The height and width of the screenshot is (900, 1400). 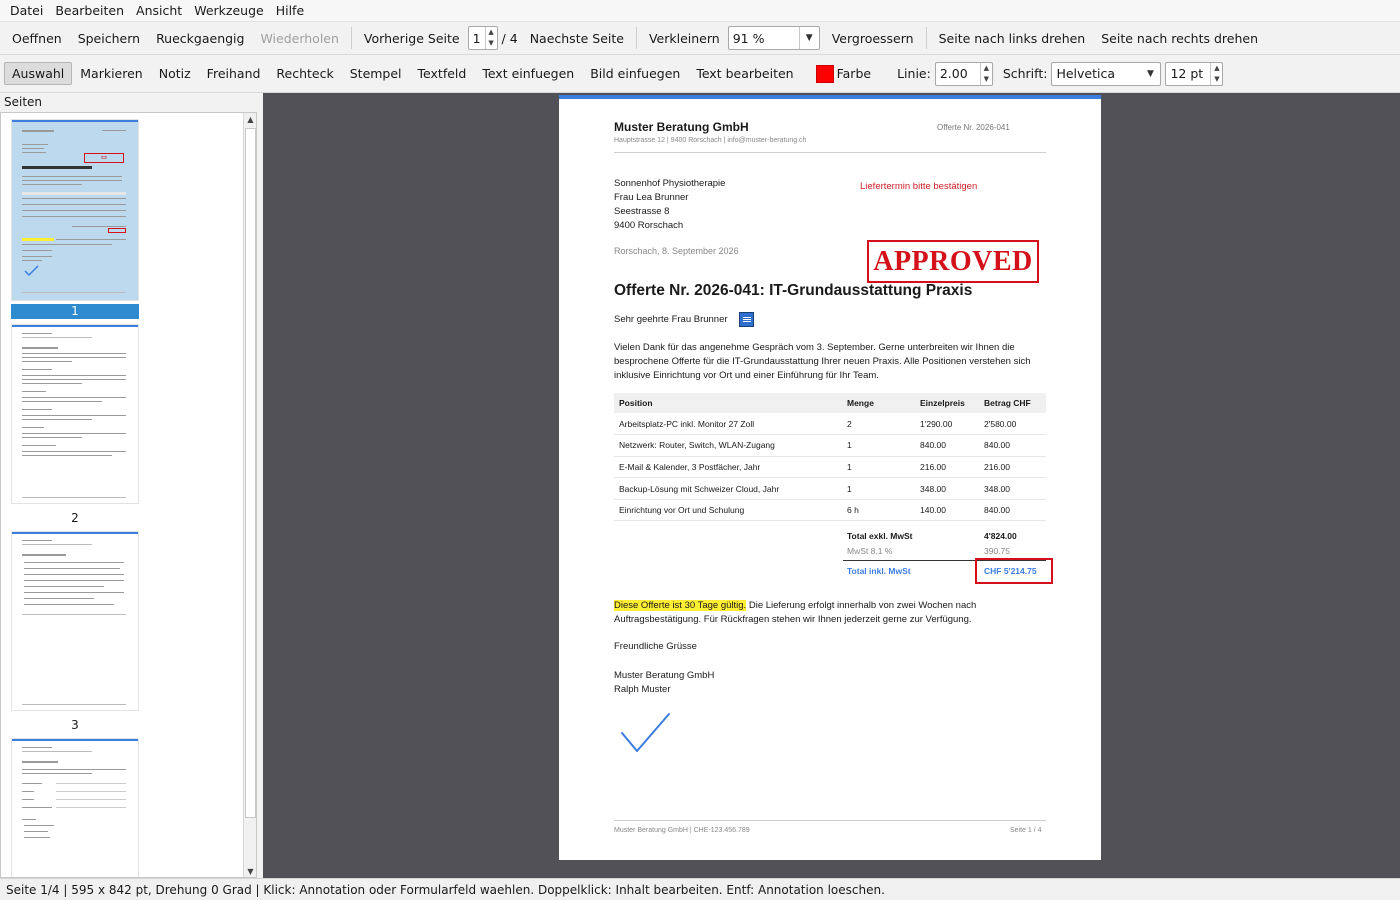 I want to click on open-button: Oeffnen, so click(x=37, y=38).